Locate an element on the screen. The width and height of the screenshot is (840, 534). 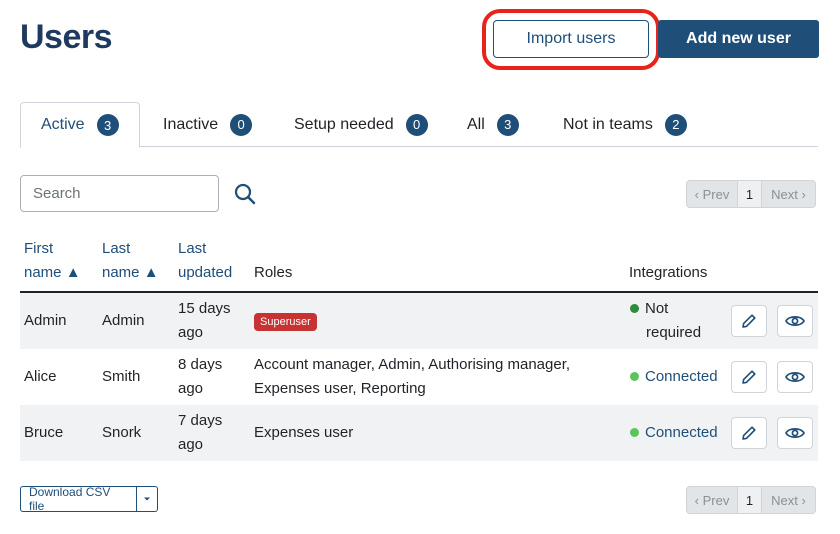
tab-label: Setup needed is located at coordinates (344, 124).